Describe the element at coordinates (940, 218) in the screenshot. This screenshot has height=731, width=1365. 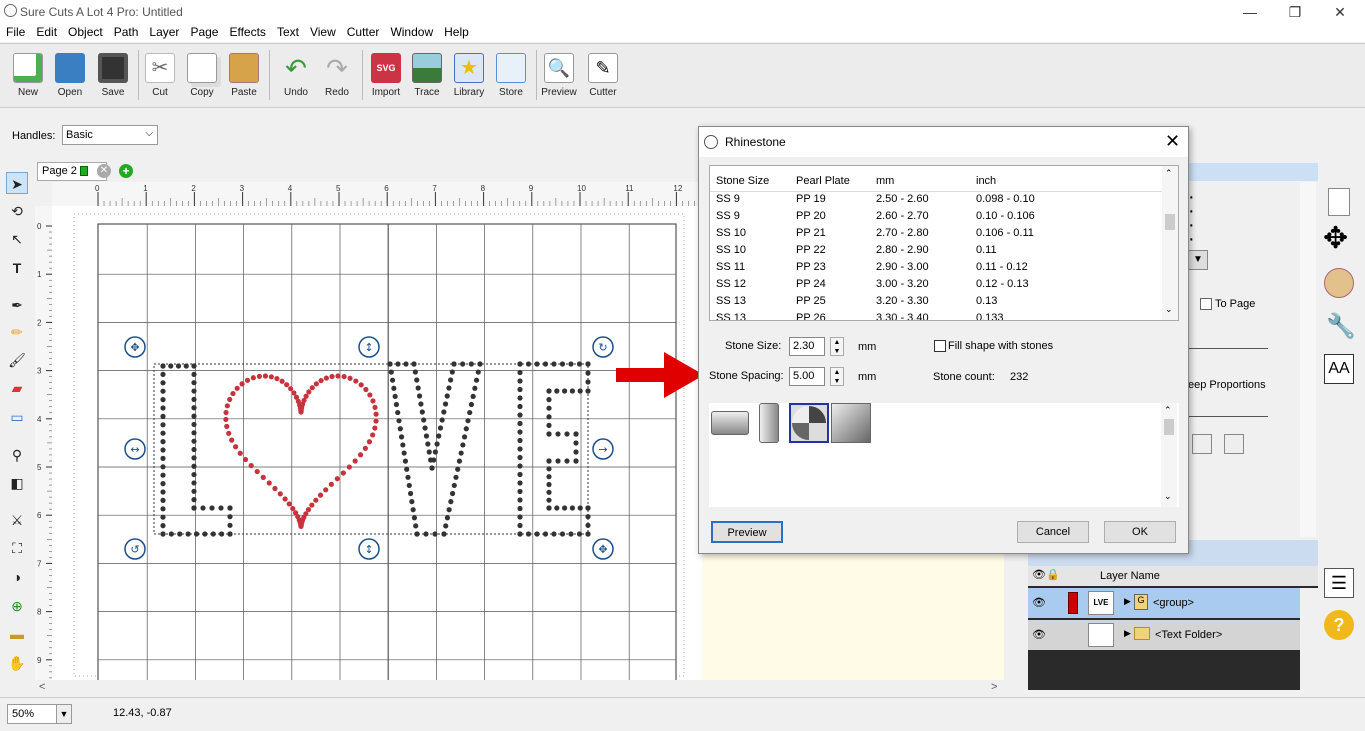
I see `table-row: SS 9 PP 20 2.60 - 2.70 0.10 - 0.106` at that location.